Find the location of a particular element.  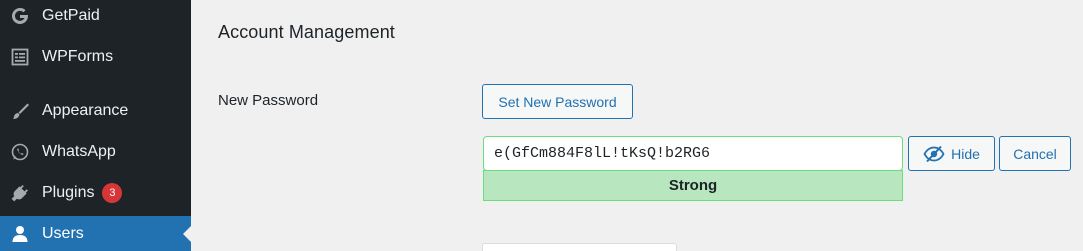

sidebar-item-label: WhatsApp is located at coordinates (79, 151).